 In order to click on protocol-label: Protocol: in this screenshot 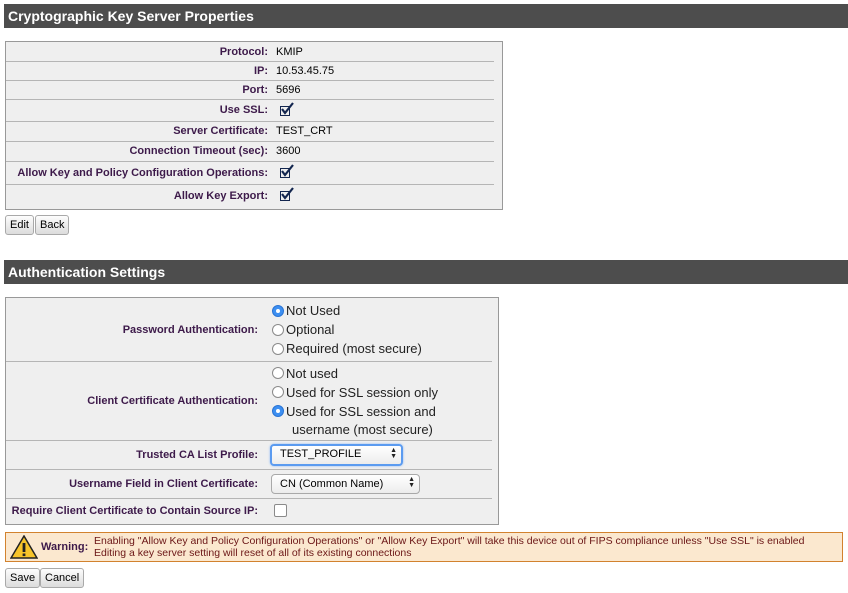, I will do `click(243, 51)`.